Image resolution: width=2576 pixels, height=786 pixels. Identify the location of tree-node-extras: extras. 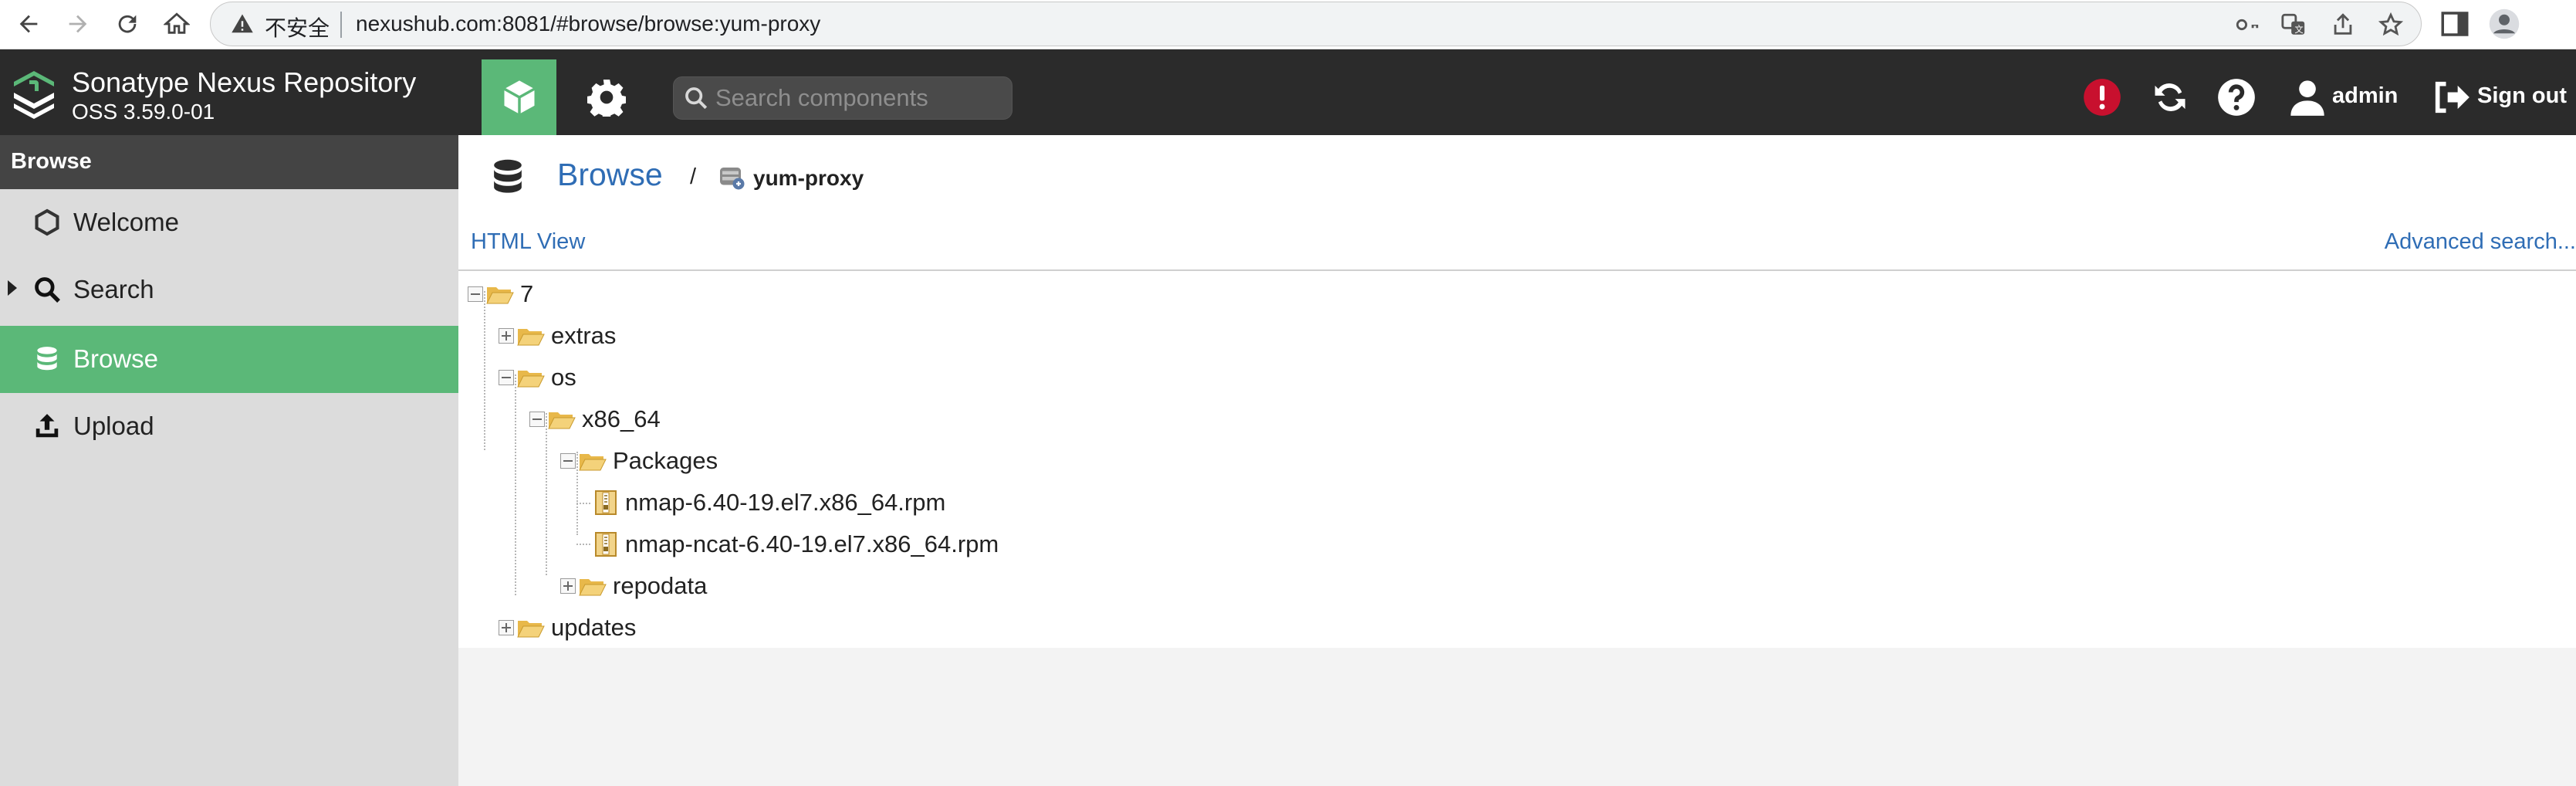
(557, 336).